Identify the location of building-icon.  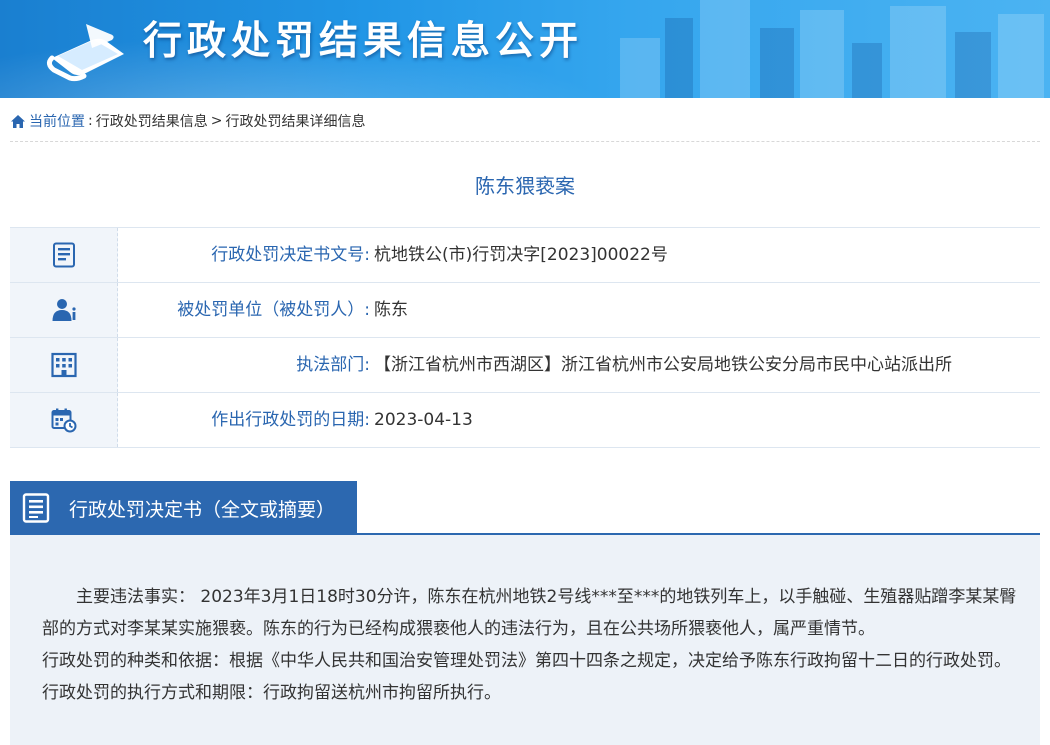
(63, 365).